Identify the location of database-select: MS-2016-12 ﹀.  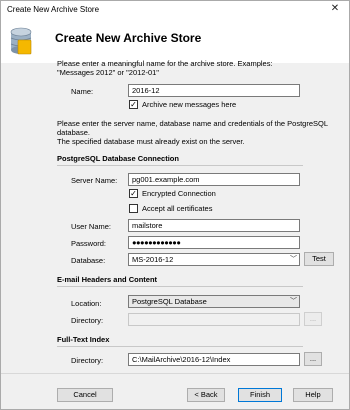
(214, 259).